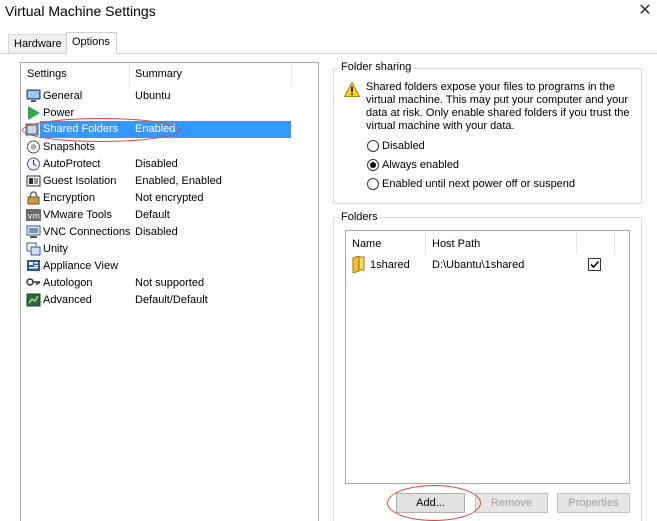  I want to click on vm-icon: vm, so click(33, 215).